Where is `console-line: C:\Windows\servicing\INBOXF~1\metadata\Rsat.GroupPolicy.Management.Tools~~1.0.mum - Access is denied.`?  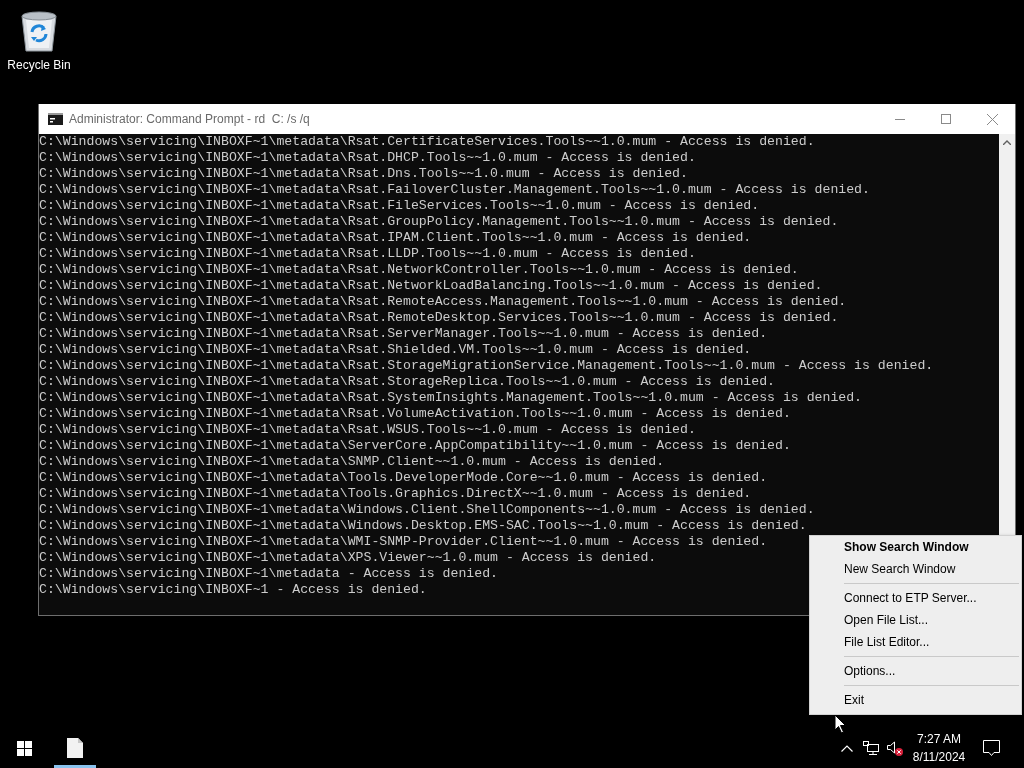
console-line: C:\Windows\servicing\INBOXF~1\metadata\Rsat.GroupPolicy.Management.Tools~~1.0.mum - Access is denied. is located at coordinates (439, 222).